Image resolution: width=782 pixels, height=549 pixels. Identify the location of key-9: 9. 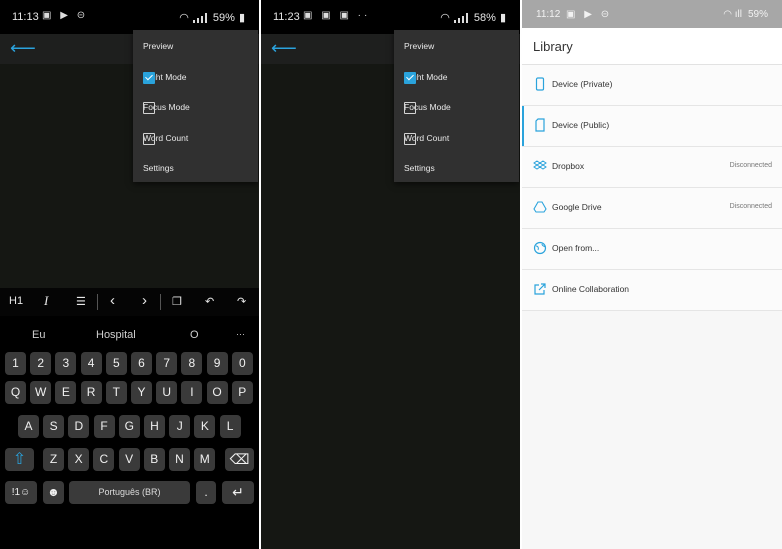
(217, 363).